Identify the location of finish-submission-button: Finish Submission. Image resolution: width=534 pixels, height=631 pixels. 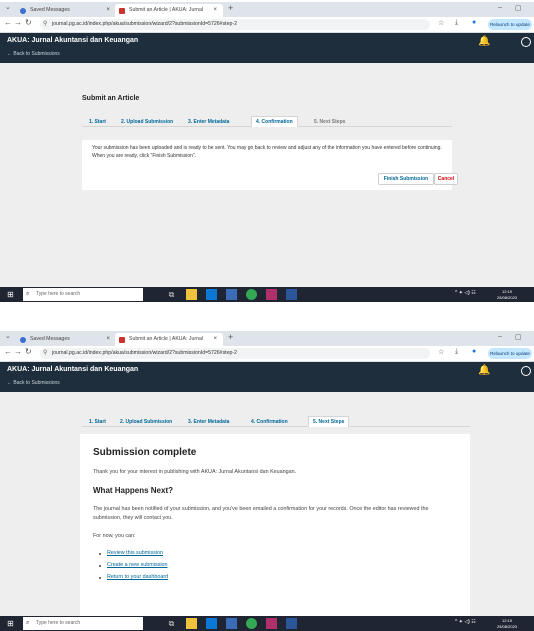
(406, 179).